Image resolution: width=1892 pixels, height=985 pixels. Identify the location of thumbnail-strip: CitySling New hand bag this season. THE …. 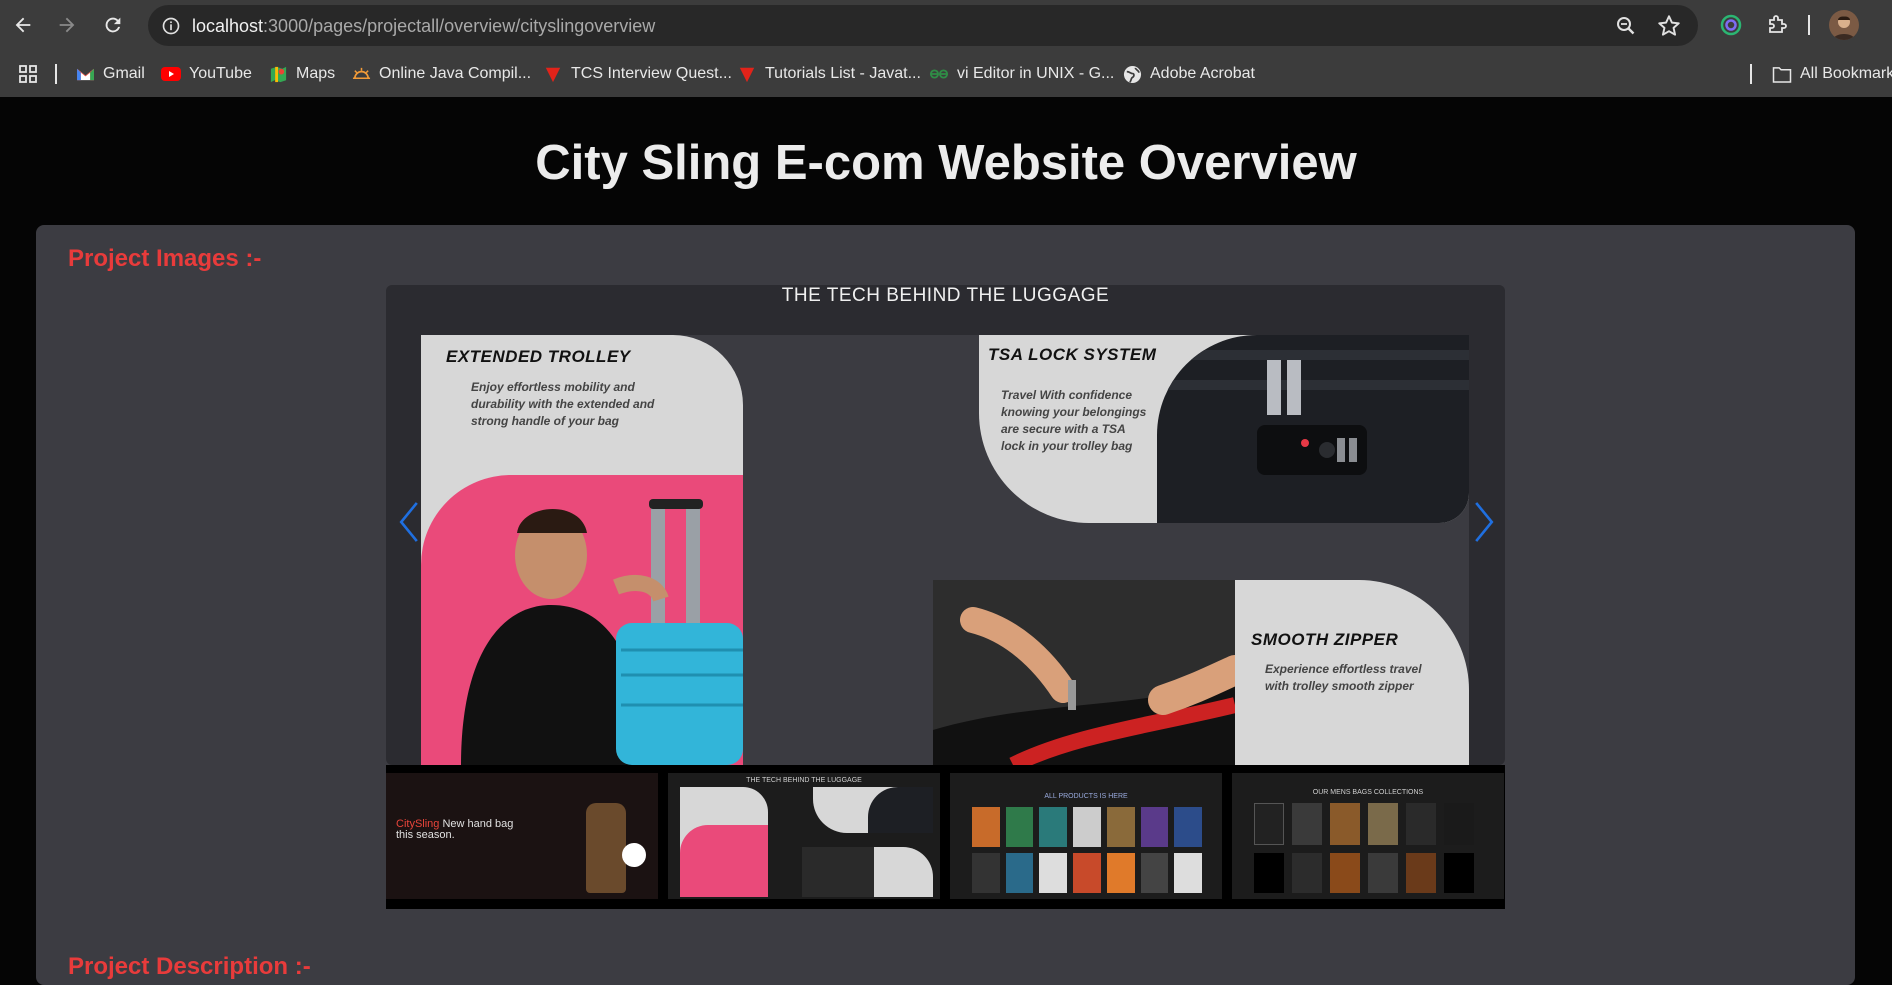
(945, 837).